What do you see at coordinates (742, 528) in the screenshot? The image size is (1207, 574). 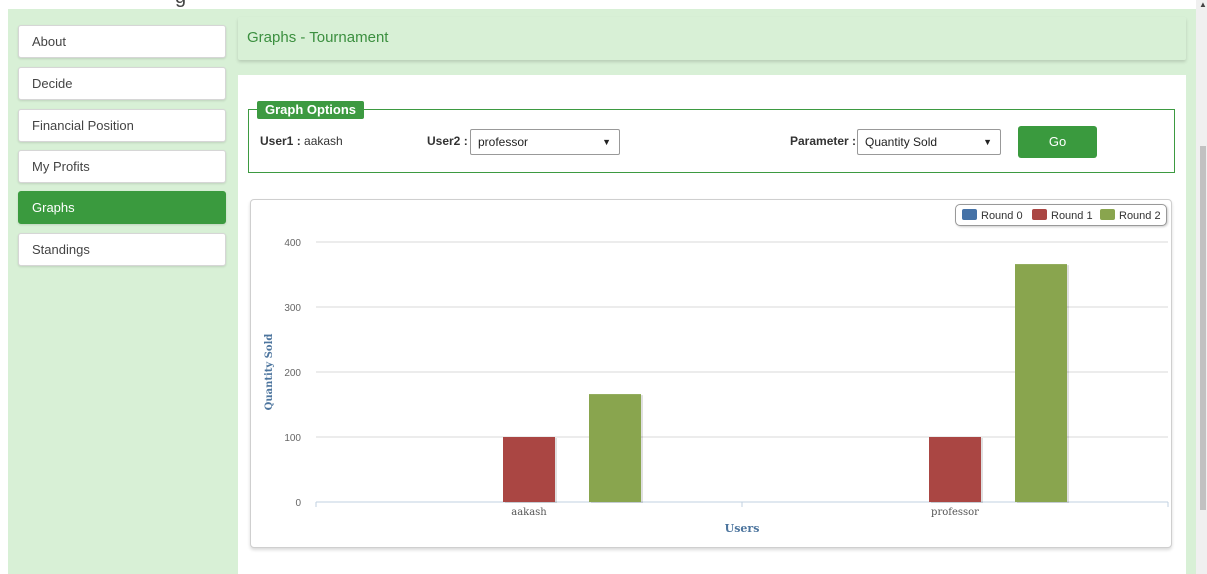 I see `x-axis-title: Users` at bounding box center [742, 528].